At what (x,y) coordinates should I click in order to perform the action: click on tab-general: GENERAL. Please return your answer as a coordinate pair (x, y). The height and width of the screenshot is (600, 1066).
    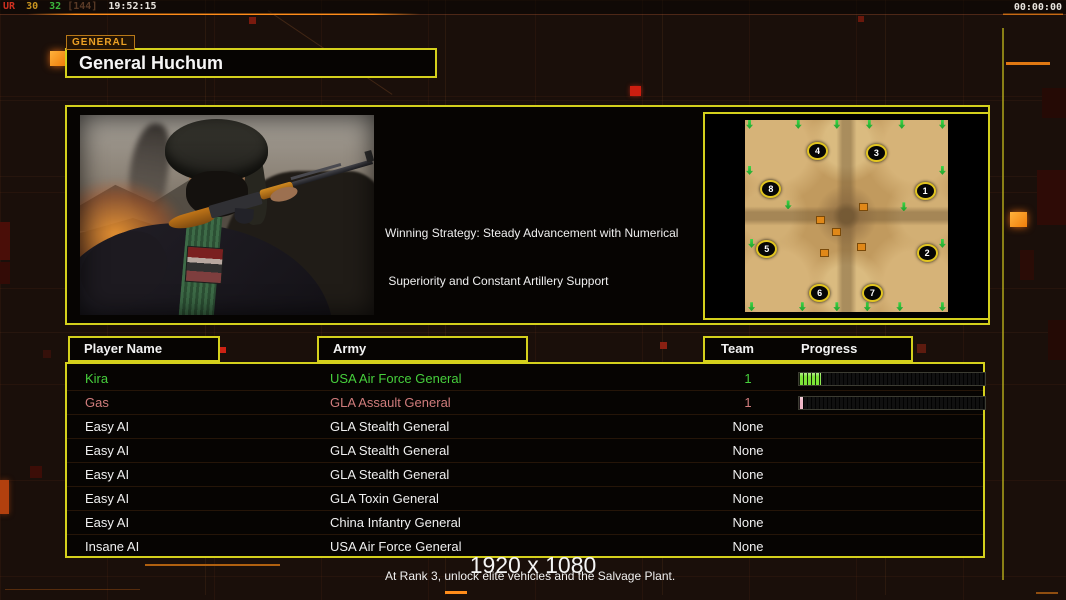
    Looking at the image, I should click on (100, 42).